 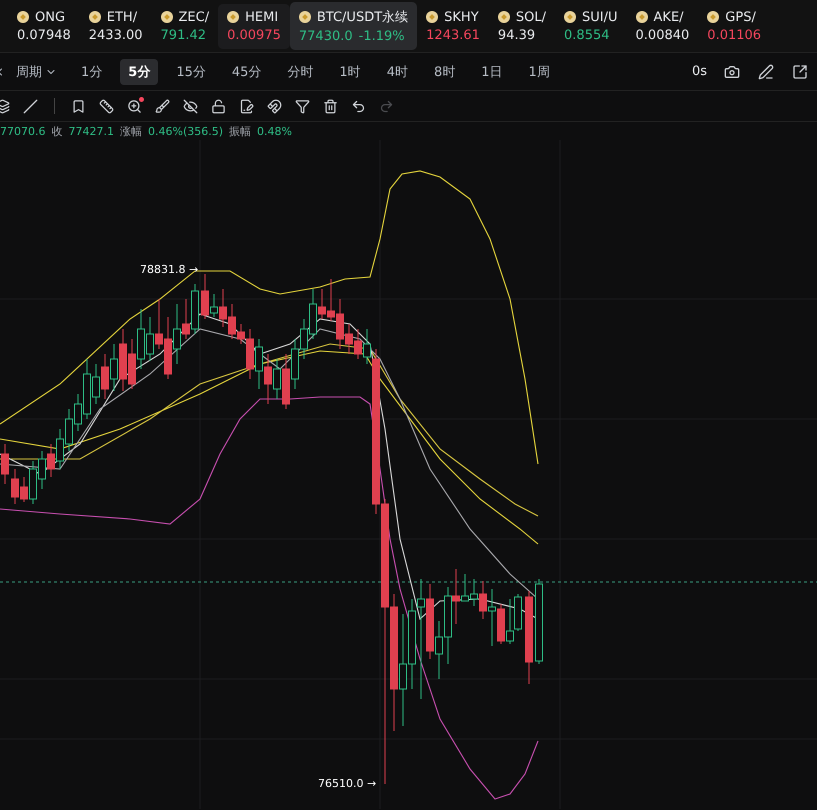 I want to click on ticker-tab: SKHY 1243.61, so click(x=453, y=26).